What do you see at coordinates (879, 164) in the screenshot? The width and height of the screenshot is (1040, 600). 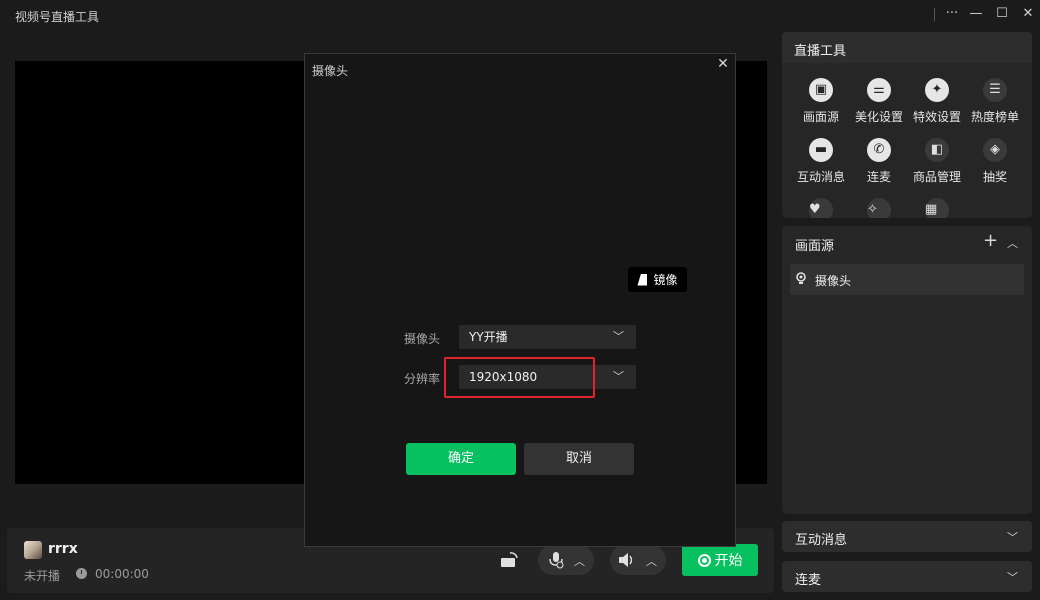 I see `tool-mic-link: ✆ 连麦` at bounding box center [879, 164].